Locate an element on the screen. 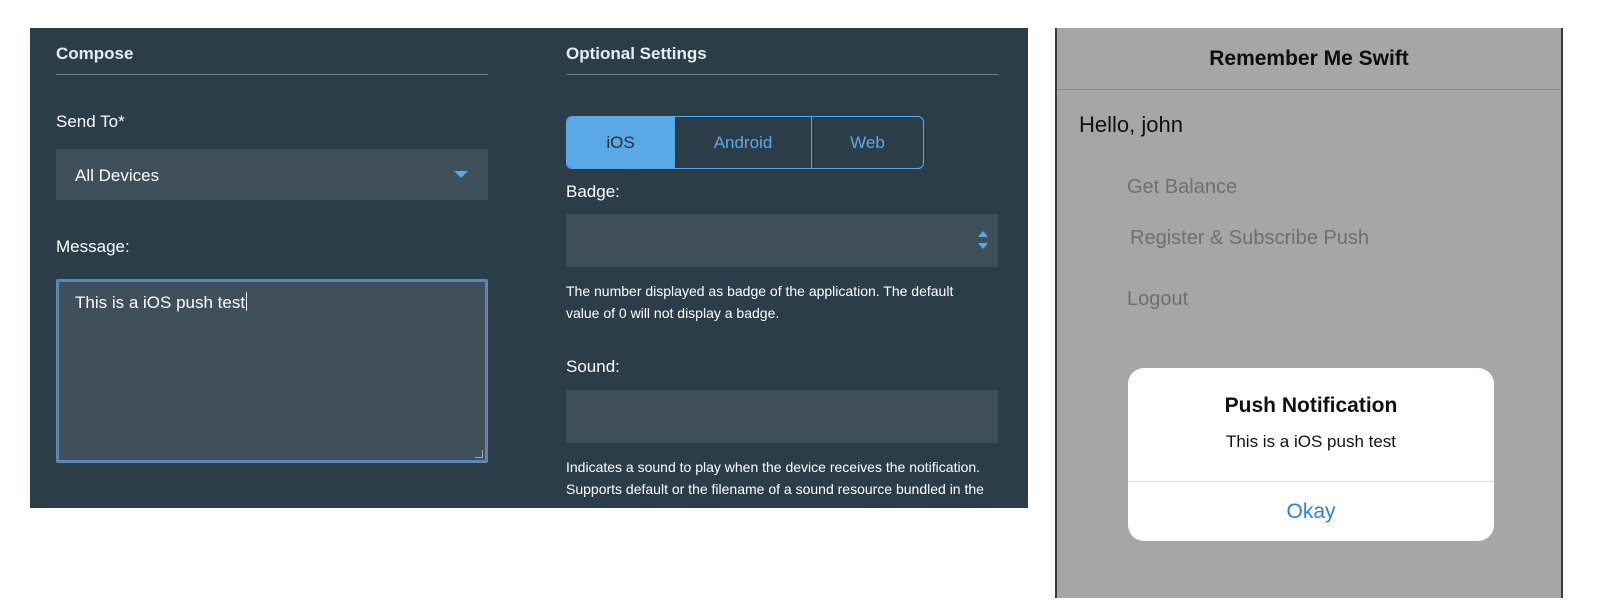  tab-ios: iOS is located at coordinates (620, 142).